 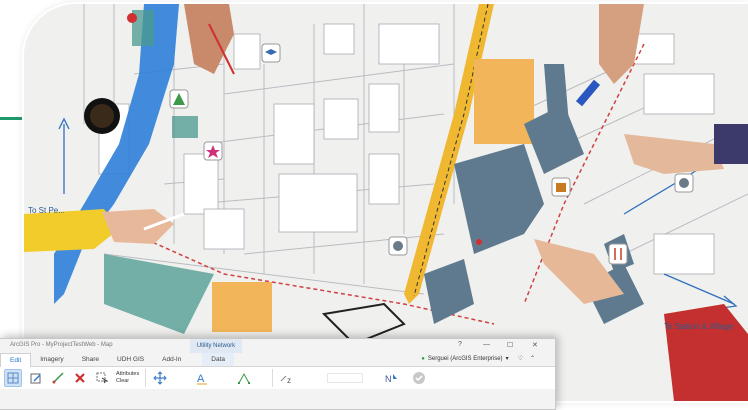 I want to click on map-caption-right: To Station & Village, so click(x=699, y=326).